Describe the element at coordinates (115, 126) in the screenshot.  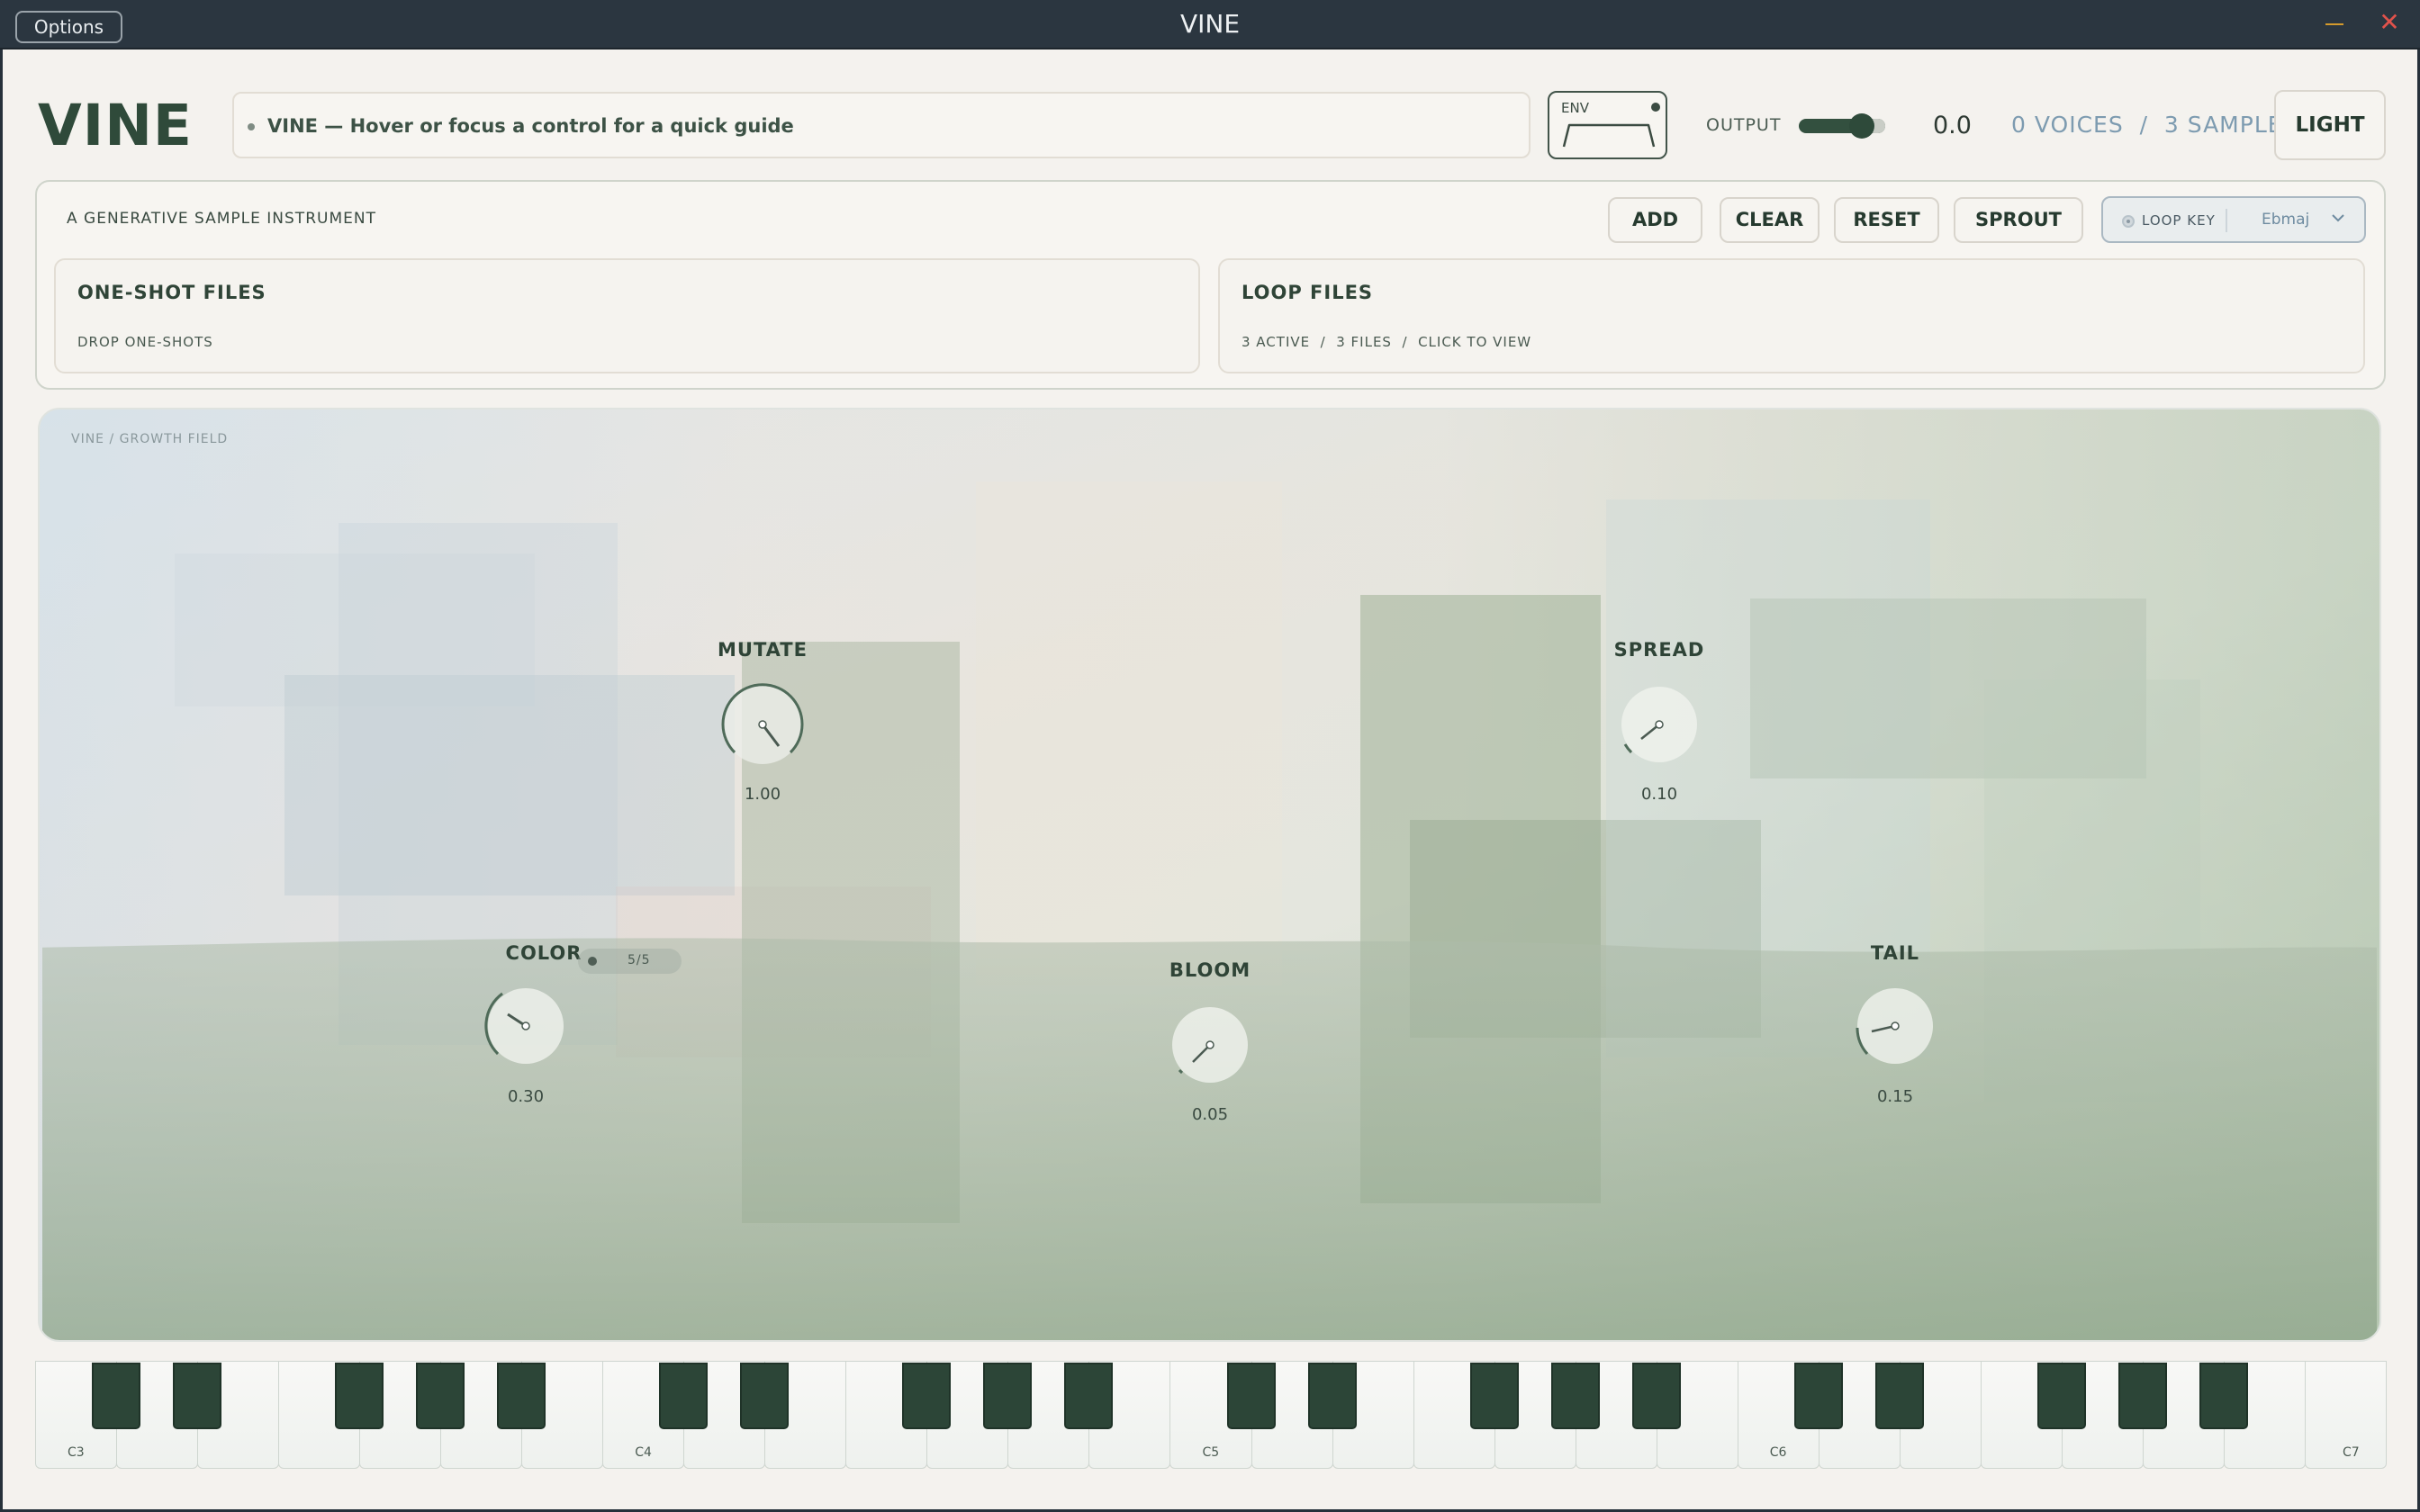
I see `brand-logo: VINE` at that location.